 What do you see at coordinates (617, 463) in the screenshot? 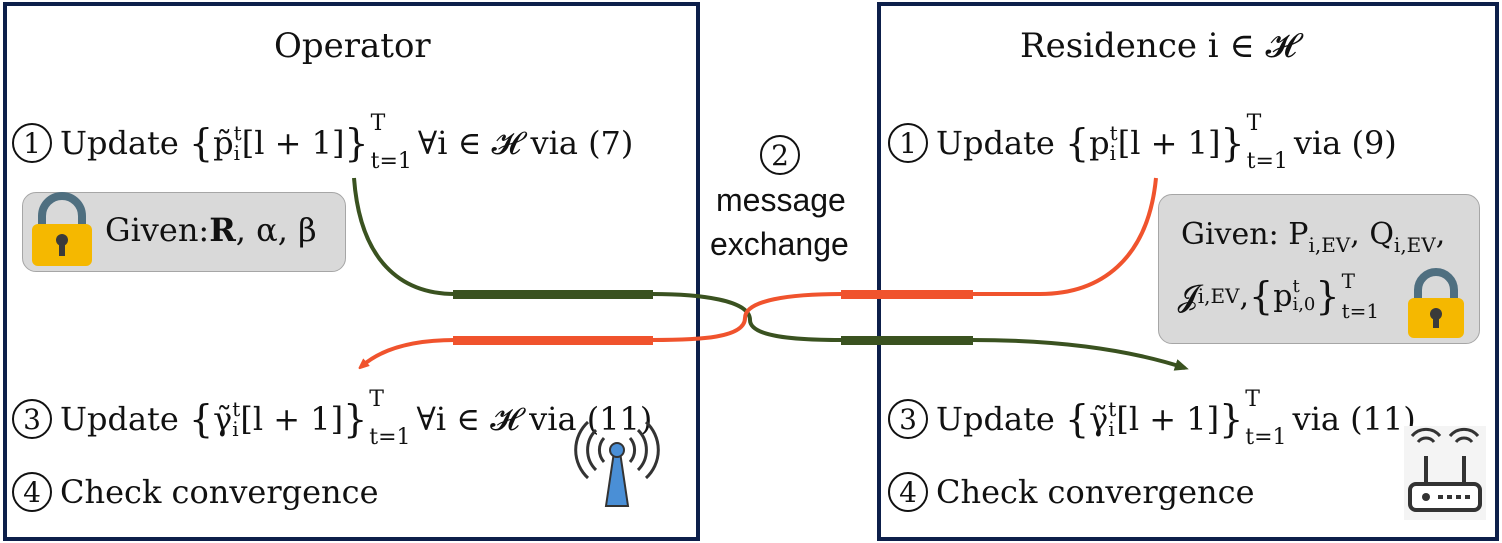
I see `antenna-icon` at bounding box center [617, 463].